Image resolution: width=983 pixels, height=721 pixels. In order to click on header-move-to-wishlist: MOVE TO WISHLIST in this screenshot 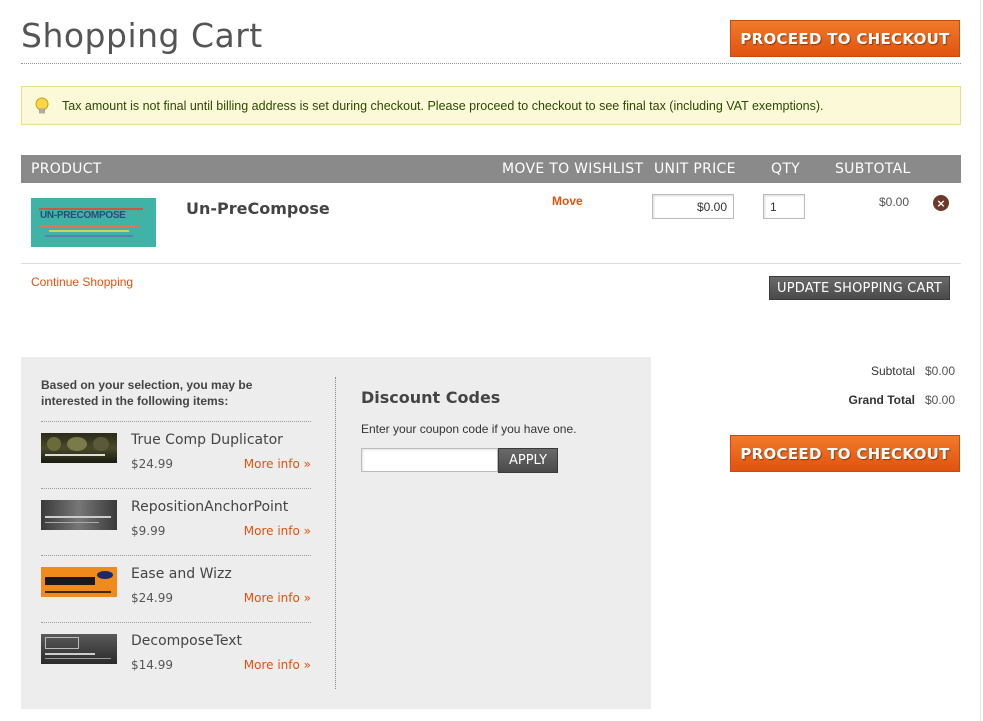, I will do `click(573, 169)`.